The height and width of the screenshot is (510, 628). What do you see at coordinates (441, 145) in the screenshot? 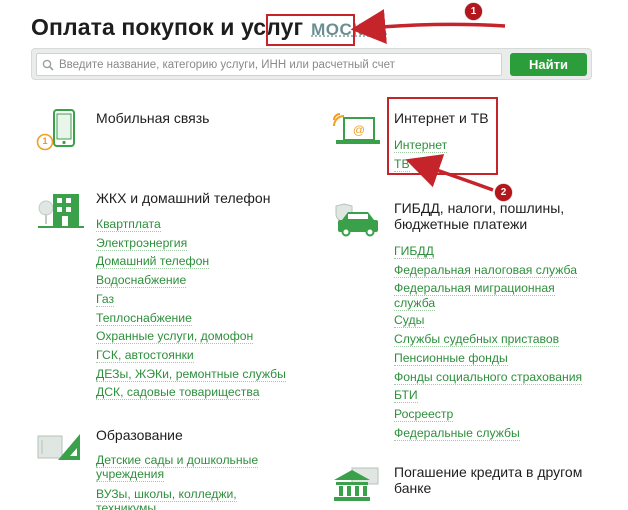
I see `sub-item-internet: Интернет` at bounding box center [441, 145].